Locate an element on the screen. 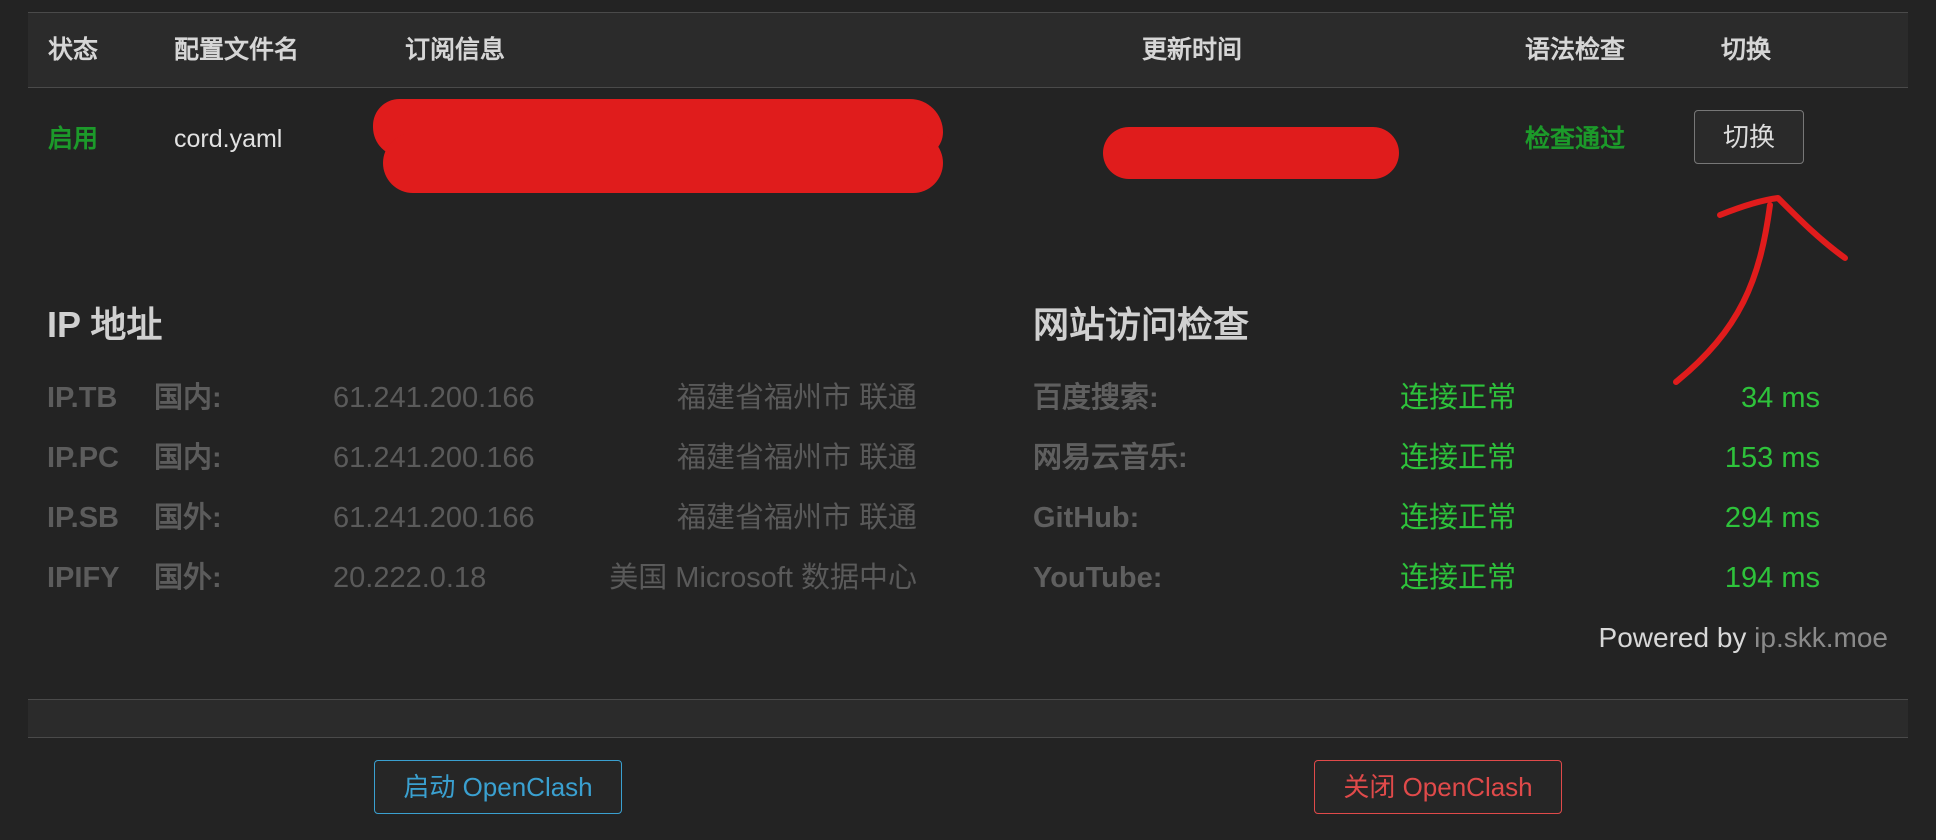 The image size is (1936, 840). web-check-latency: 34 ms is located at coordinates (1780, 398).